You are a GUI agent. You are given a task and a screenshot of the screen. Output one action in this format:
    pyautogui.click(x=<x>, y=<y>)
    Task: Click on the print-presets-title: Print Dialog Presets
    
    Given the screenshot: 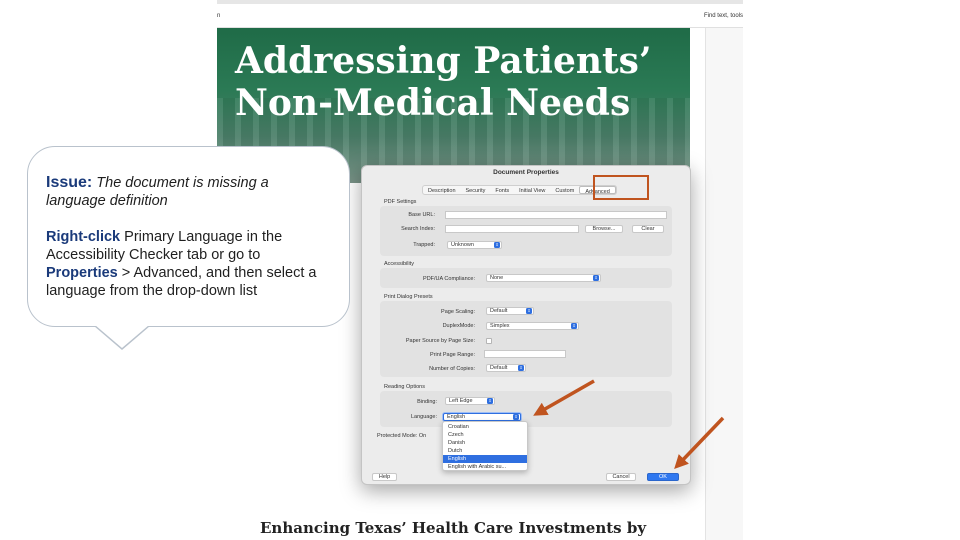 What is the action you would take?
    pyautogui.click(x=408, y=297)
    